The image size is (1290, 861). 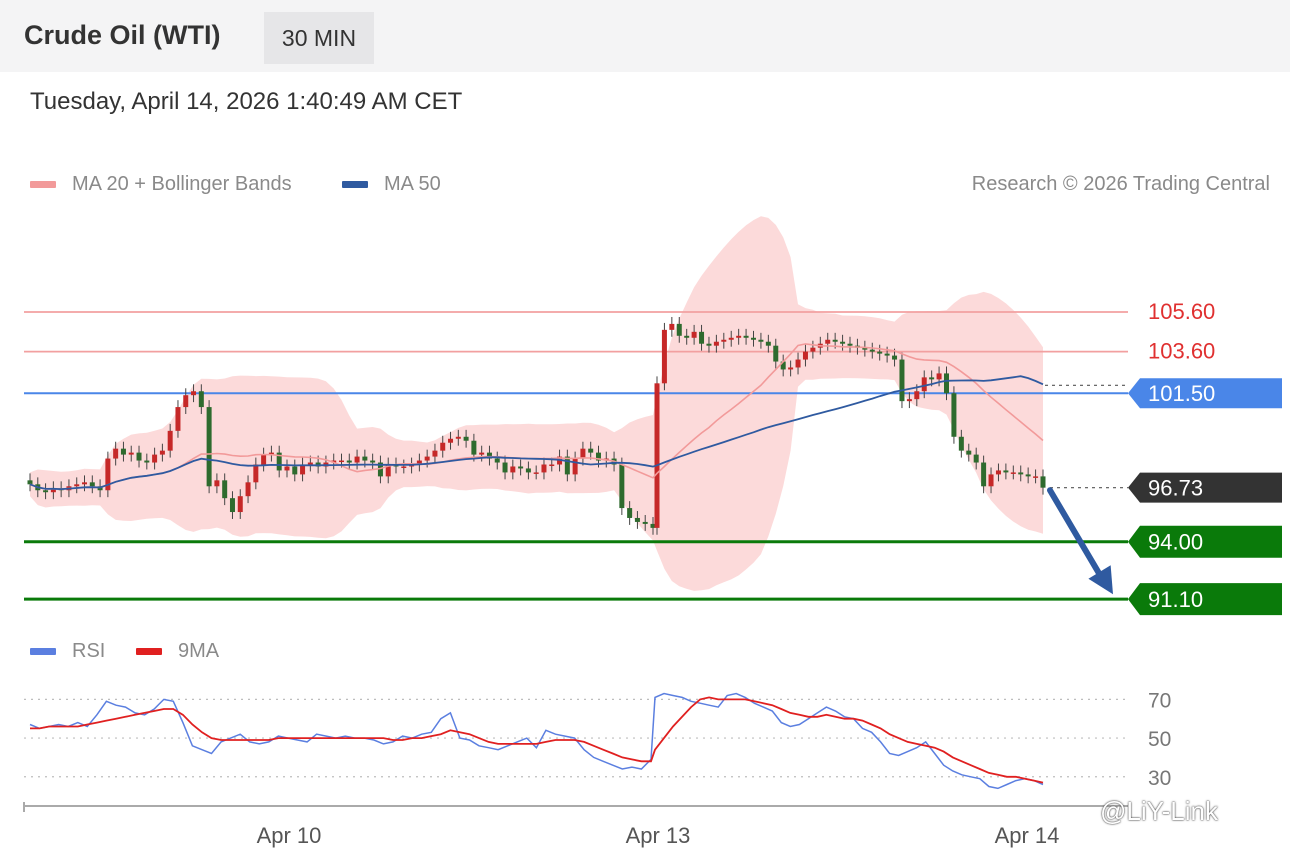 I want to click on level-label-0: 105.60, so click(x=1181, y=311).